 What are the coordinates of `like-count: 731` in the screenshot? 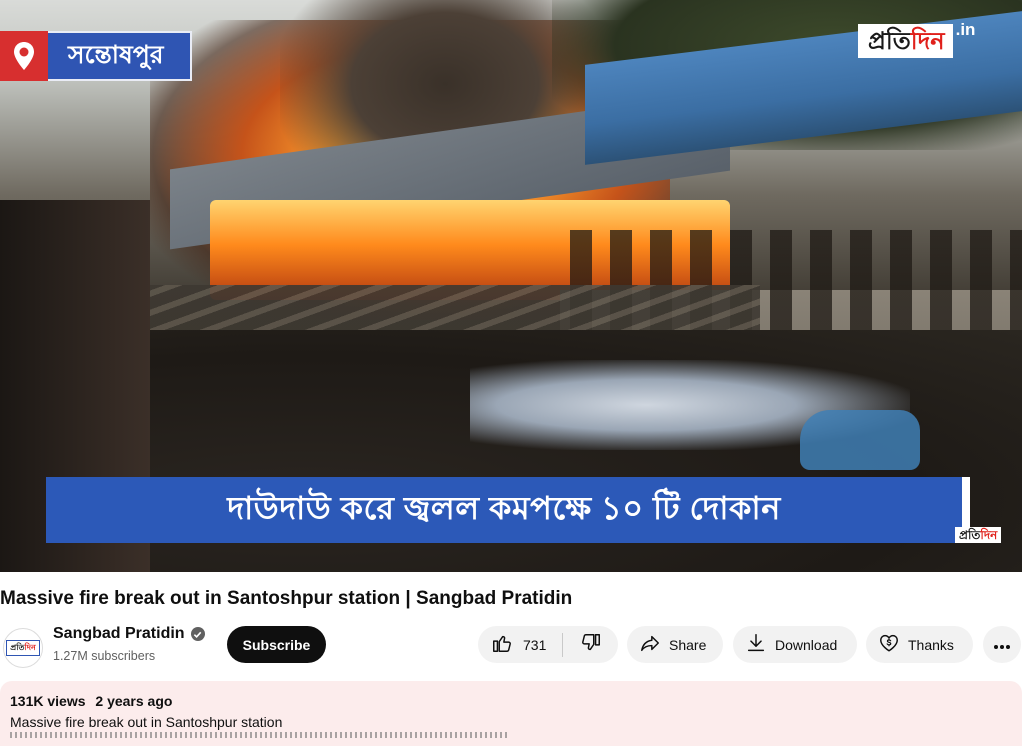 It's located at (535, 644).